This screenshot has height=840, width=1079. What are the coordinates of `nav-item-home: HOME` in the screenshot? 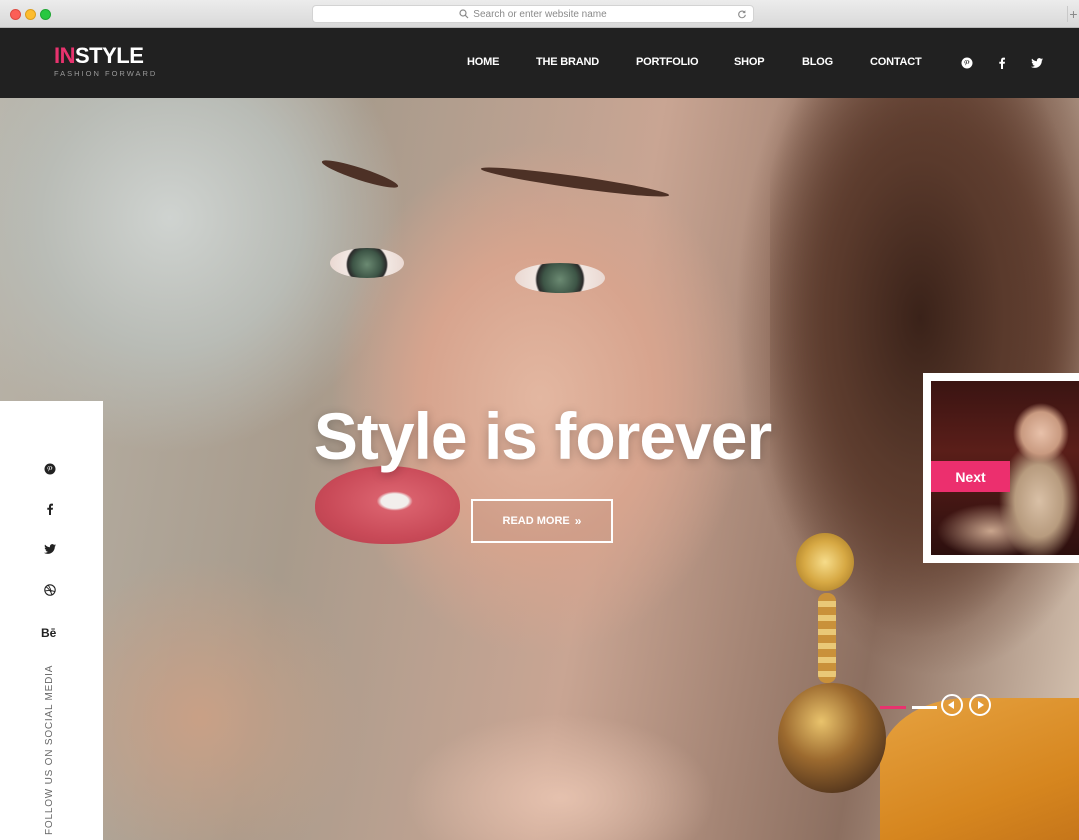 It's located at (483, 62).